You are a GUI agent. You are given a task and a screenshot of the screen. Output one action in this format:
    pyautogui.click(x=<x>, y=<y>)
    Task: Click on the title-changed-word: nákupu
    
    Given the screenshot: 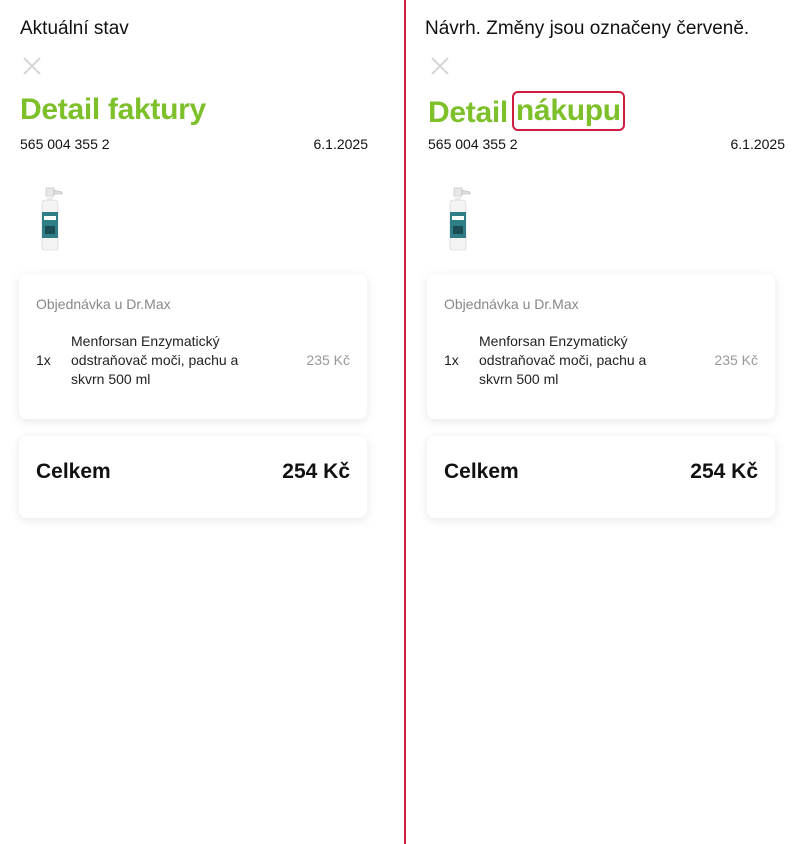 What is the action you would take?
    pyautogui.click(x=568, y=111)
    